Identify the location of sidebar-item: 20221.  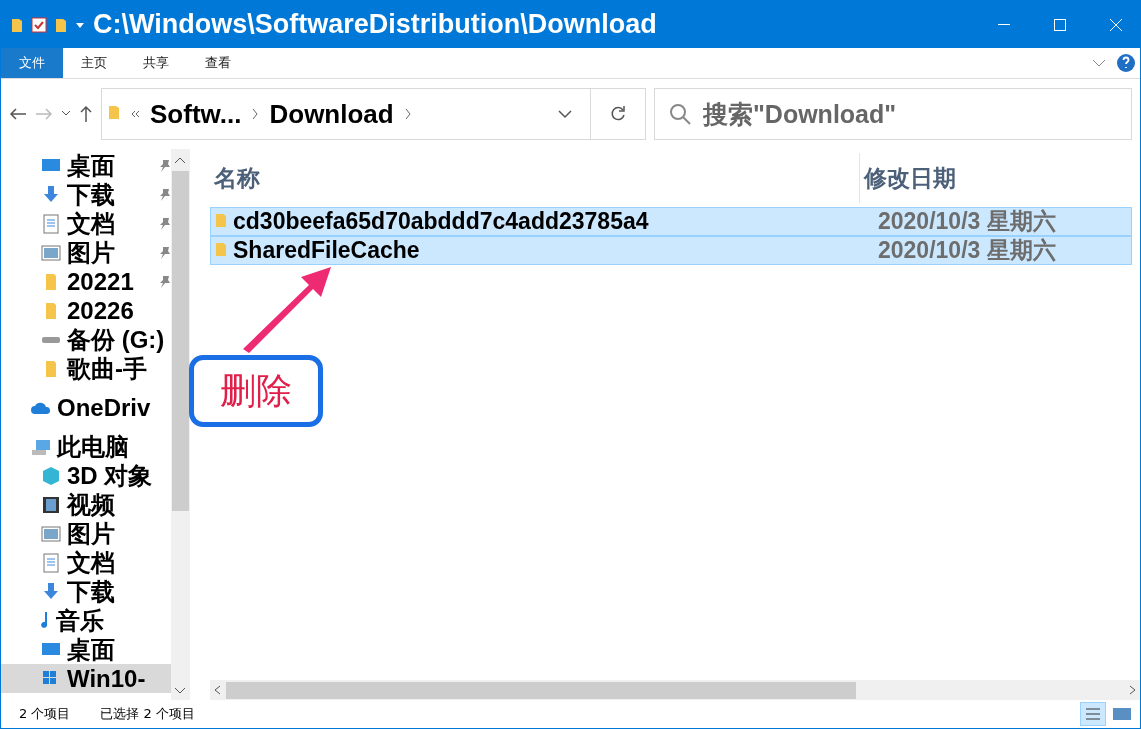
(86, 281).